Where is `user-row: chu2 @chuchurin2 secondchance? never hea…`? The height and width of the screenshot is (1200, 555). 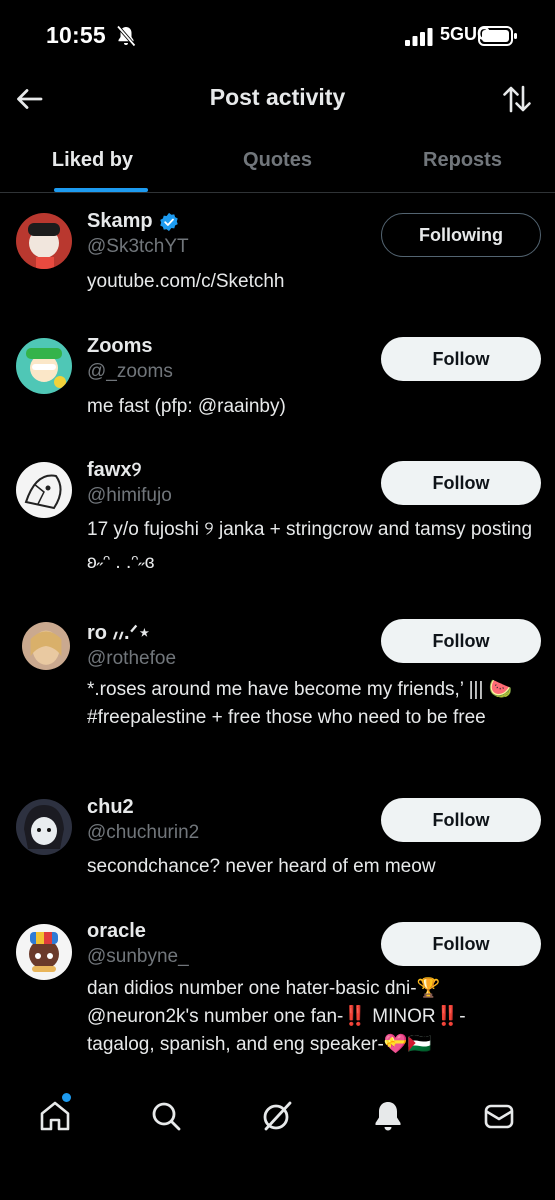
user-row: chu2 @chuchurin2 secondchance? never hea… is located at coordinates (277, 841).